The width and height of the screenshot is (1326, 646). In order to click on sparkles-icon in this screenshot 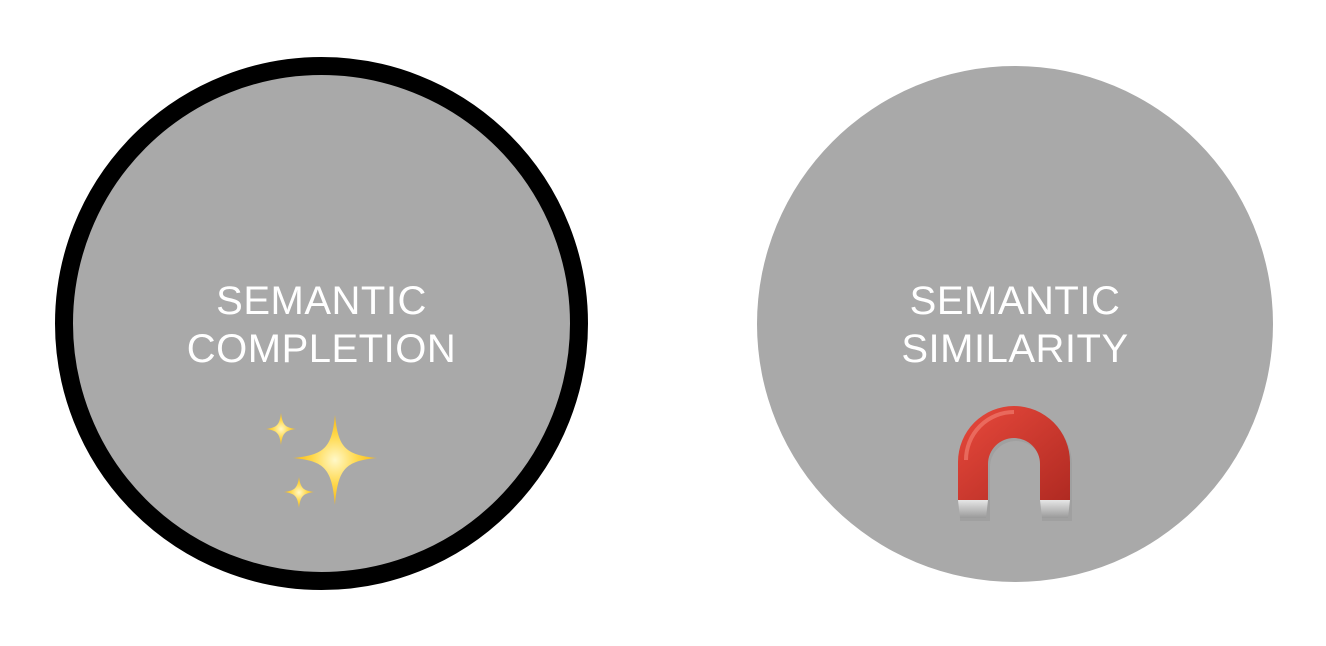, I will do `click(321, 460)`.